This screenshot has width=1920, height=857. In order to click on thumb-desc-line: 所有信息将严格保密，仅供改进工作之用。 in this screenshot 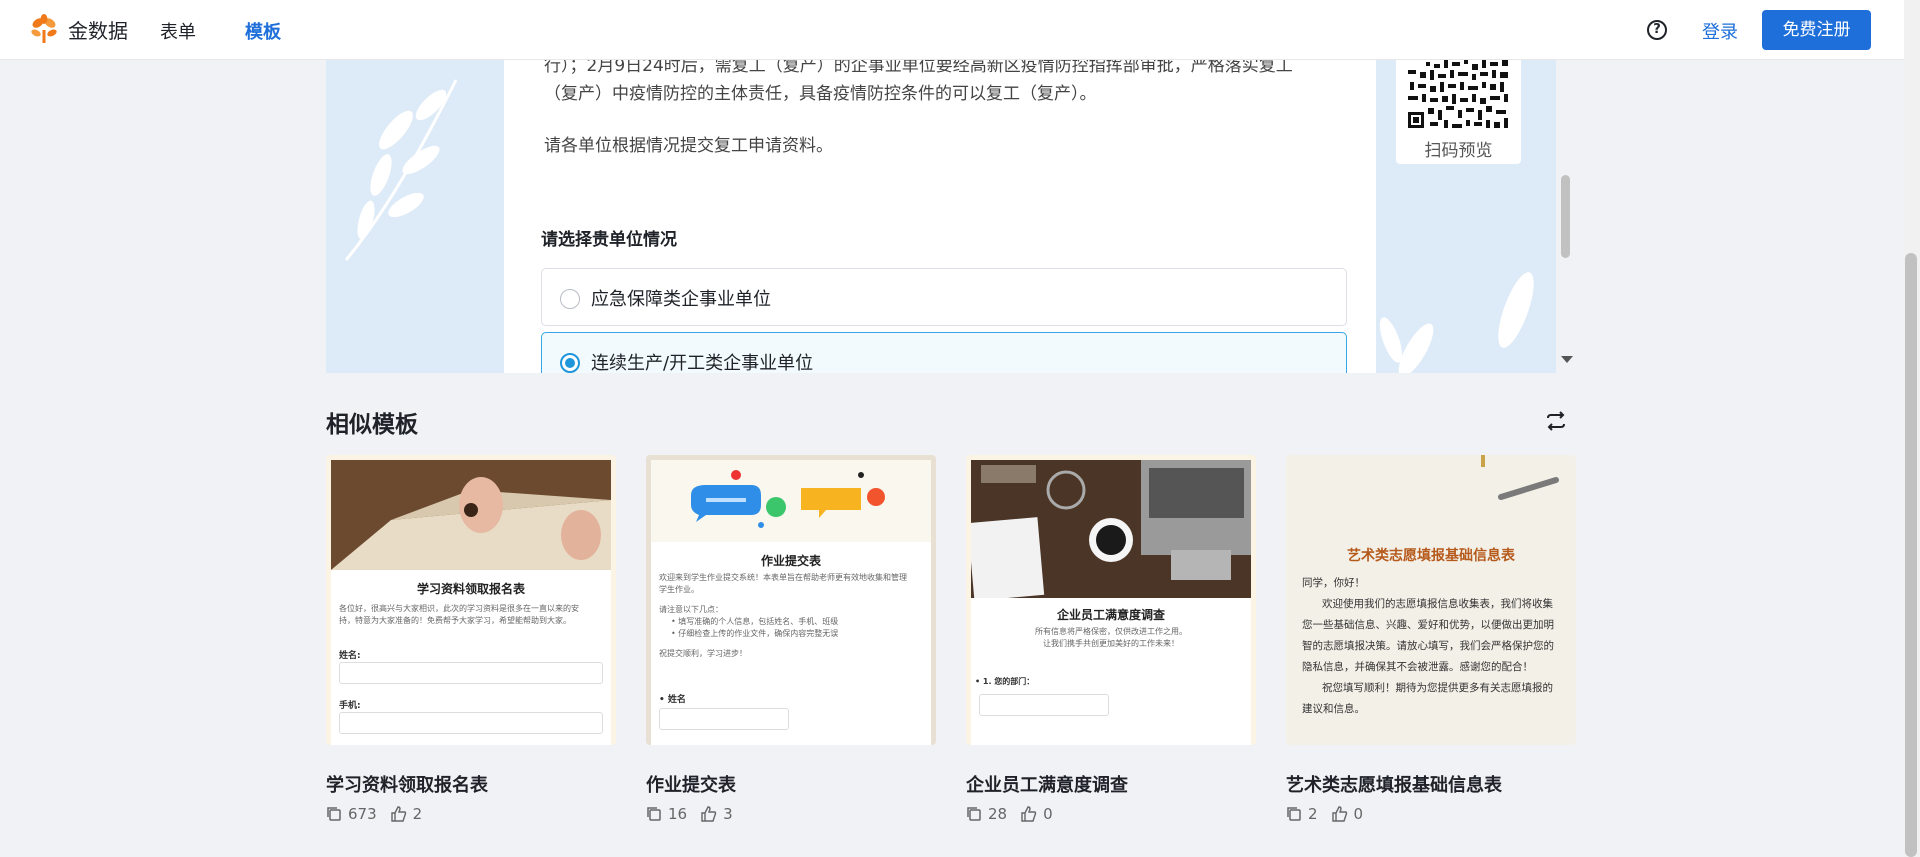, I will do `click(1111, 631)`.